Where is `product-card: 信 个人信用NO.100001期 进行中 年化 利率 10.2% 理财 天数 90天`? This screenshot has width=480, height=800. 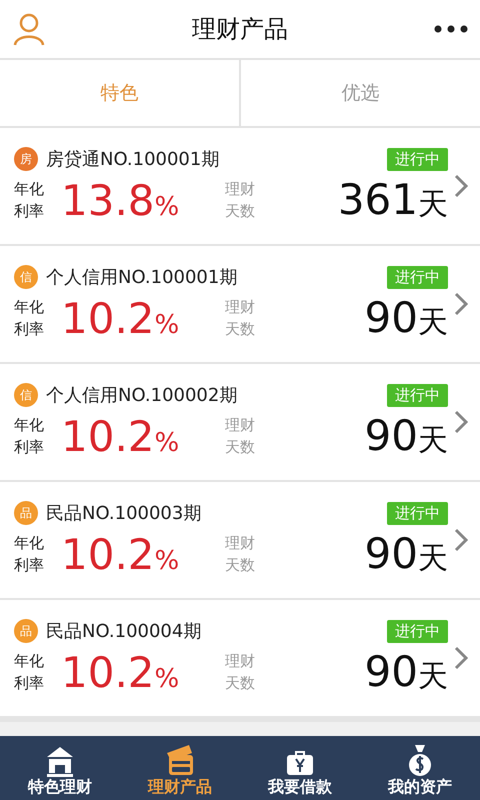 product-card: 信 个人信用NO.100001期 进行中 年化 利率 10.2% 理财 天数 90天 is located at coordinates (240, 304).